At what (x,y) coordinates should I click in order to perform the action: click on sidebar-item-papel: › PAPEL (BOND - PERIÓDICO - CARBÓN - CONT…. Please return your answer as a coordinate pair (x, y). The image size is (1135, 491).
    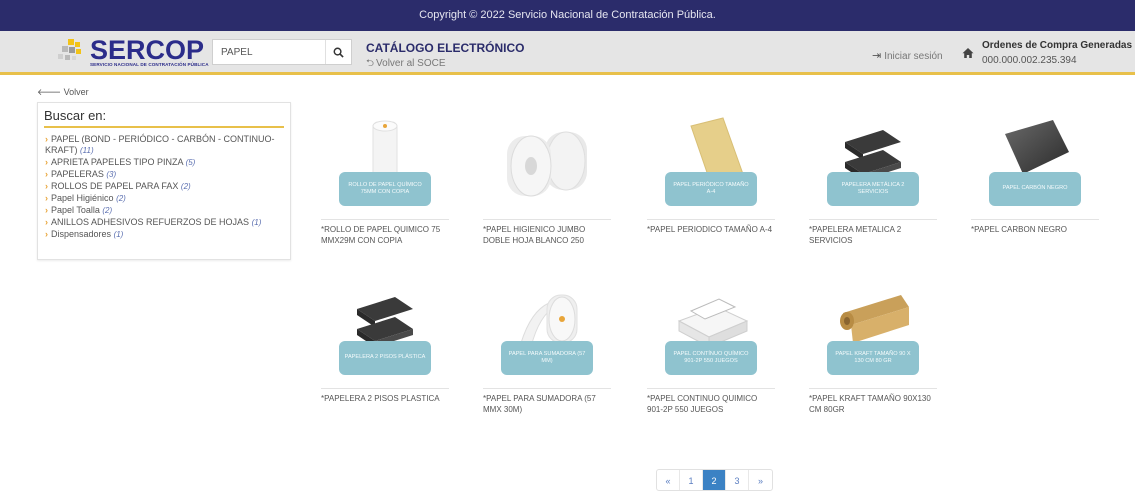
    Looking at the image, I should click on (164, 145).